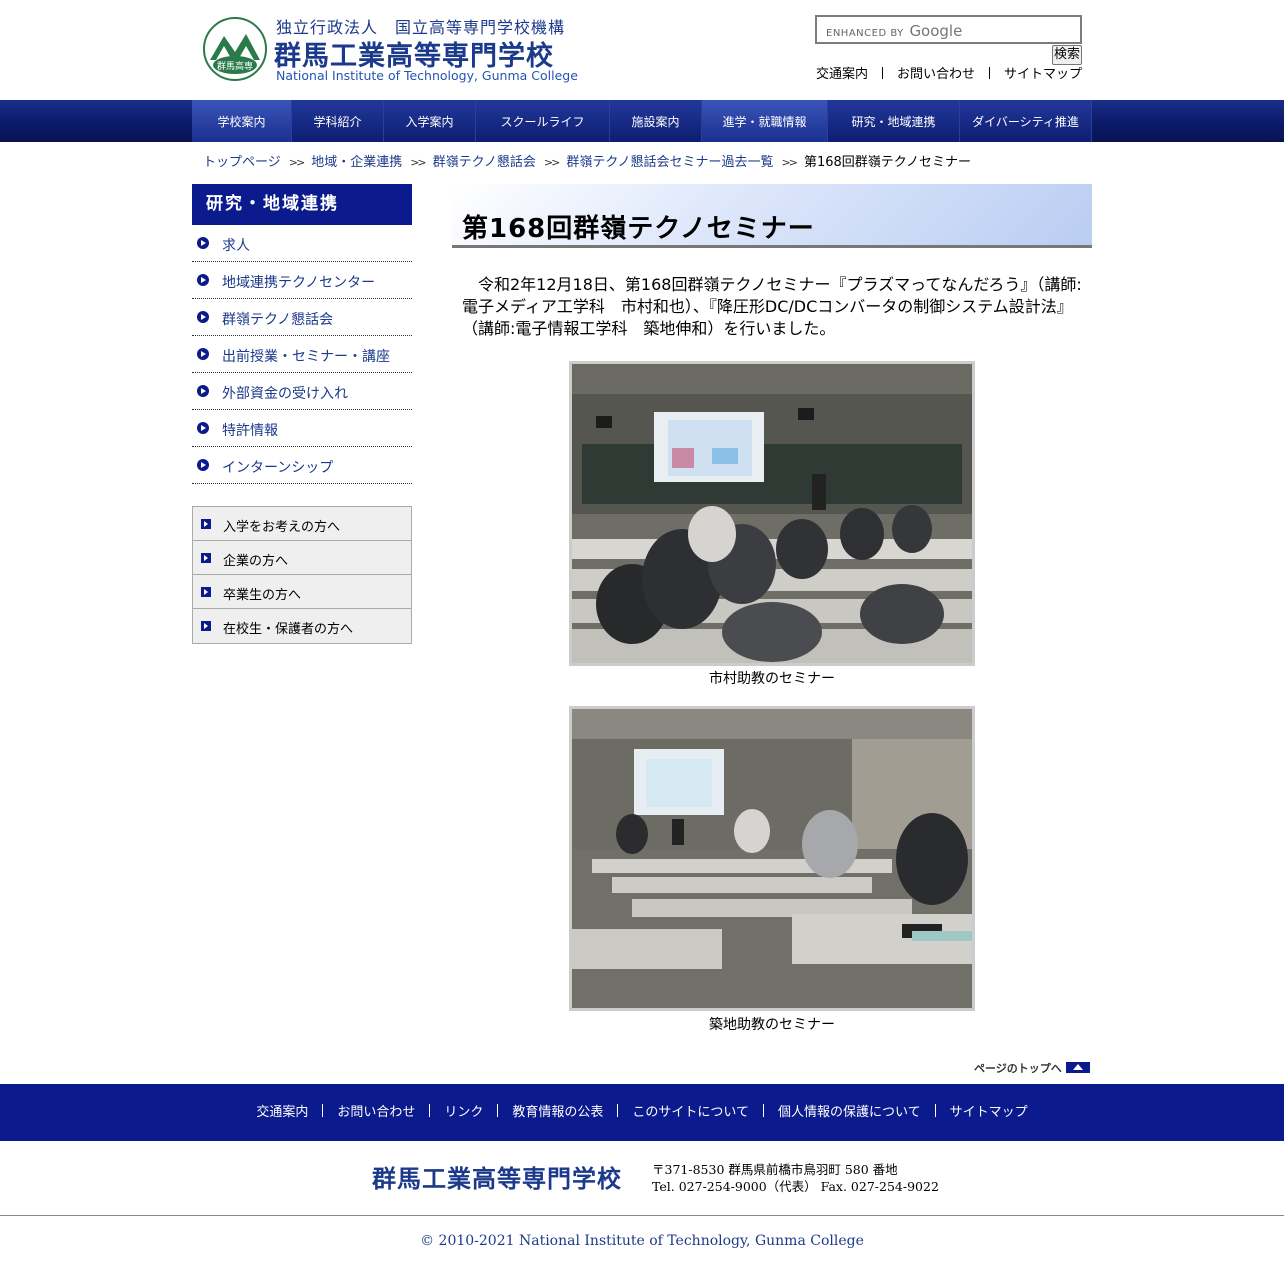 This screenshot has height=1261, width=1284. I want to click on sidebar-item-label: 地域連携テクノセンター, so click(299, 283).